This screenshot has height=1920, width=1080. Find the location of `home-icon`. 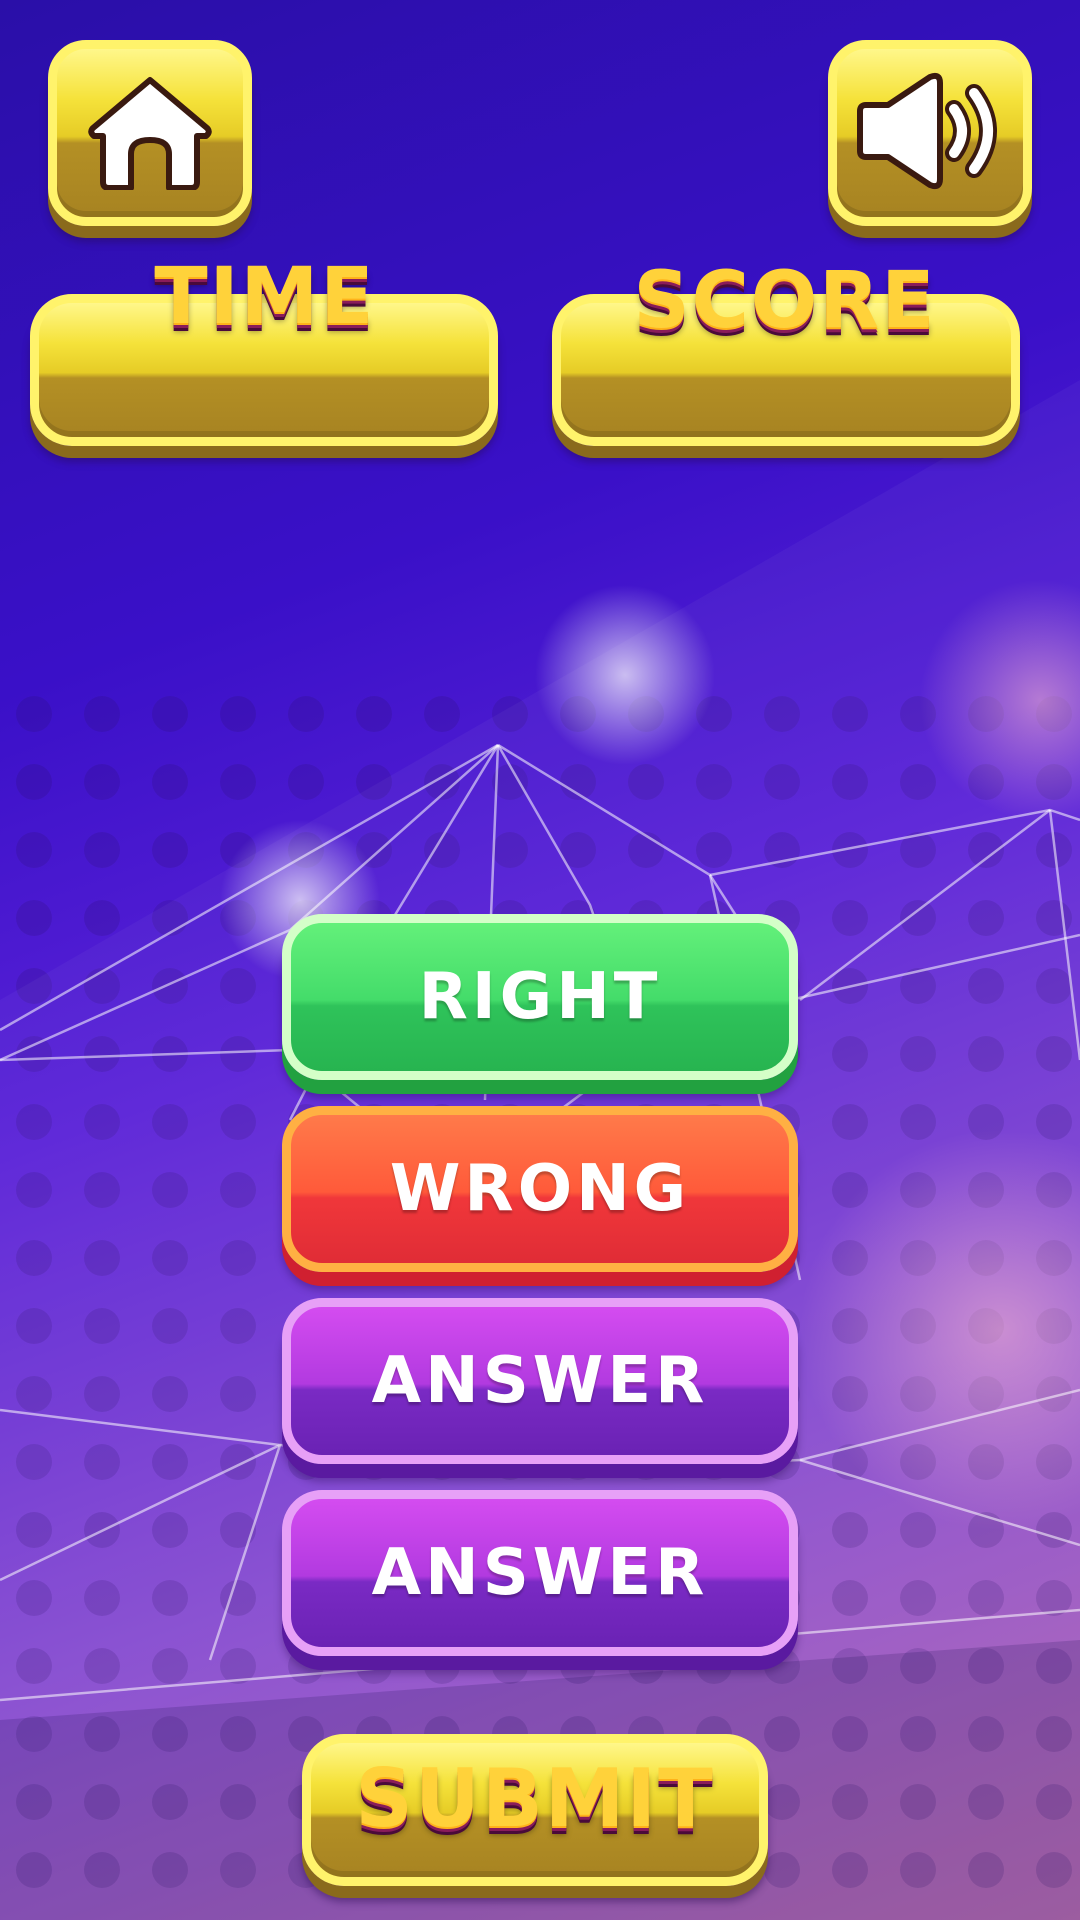

home-icon is located at coordinates (150, 133).